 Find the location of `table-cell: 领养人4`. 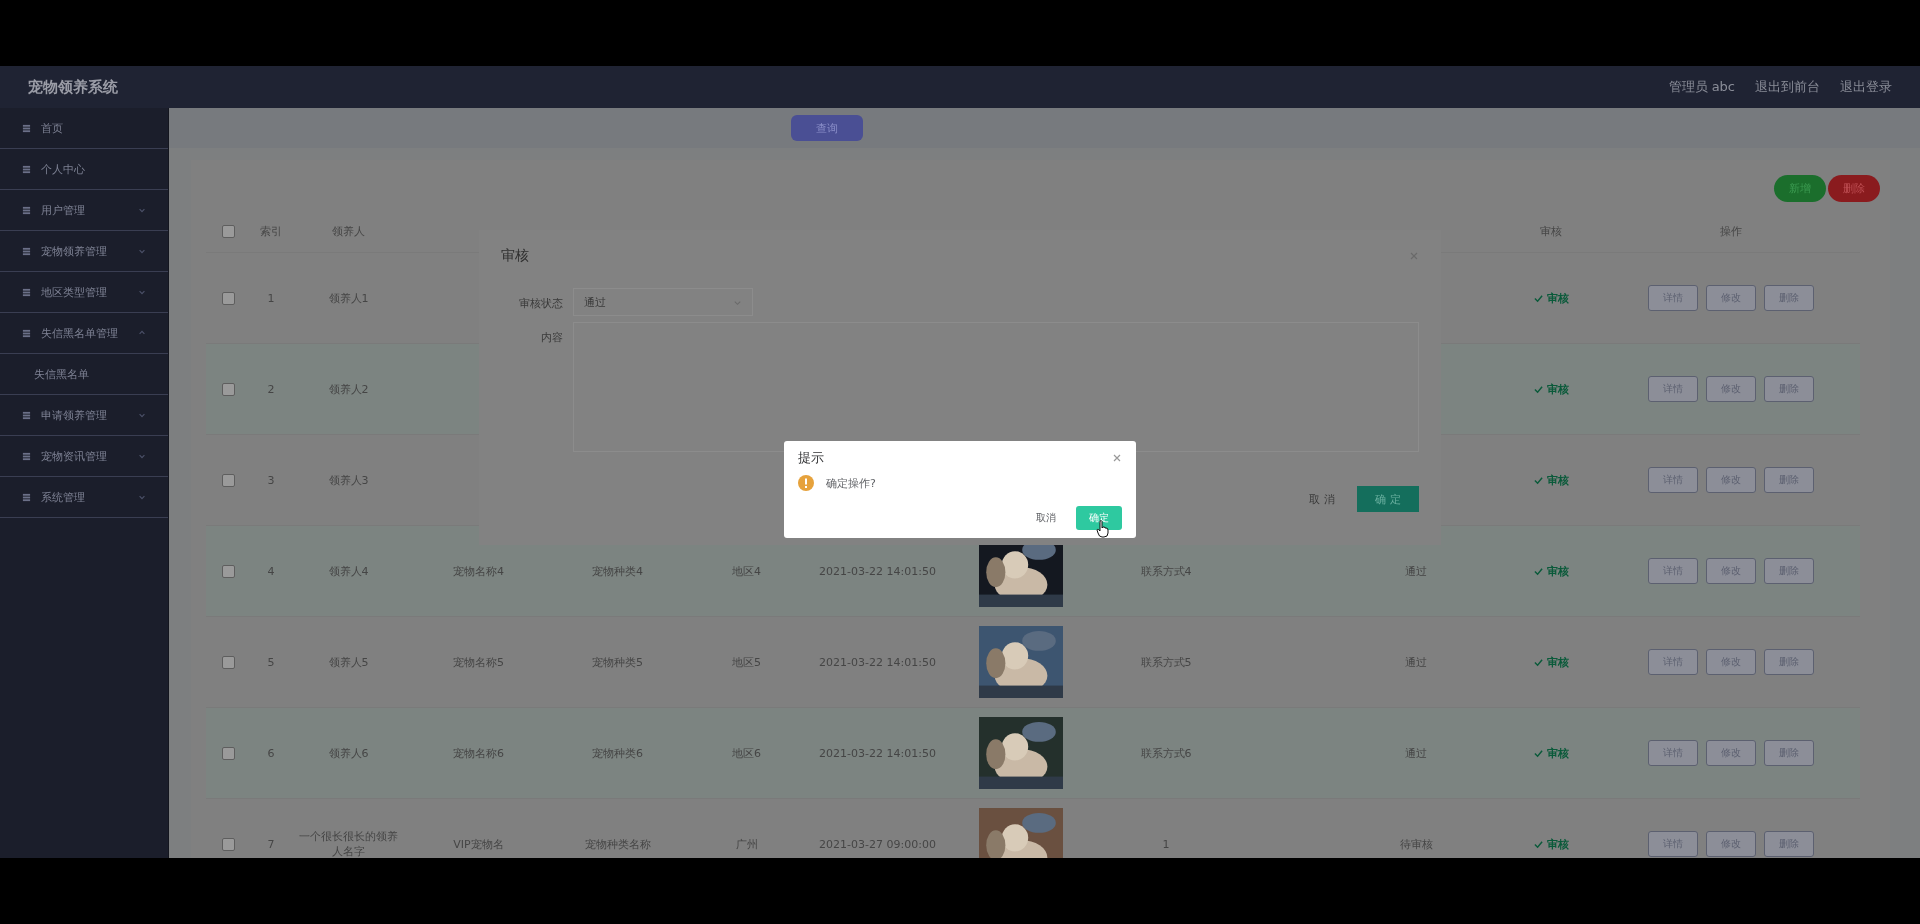

table-cell: 领养人4 is located at coordinates (348, 571).